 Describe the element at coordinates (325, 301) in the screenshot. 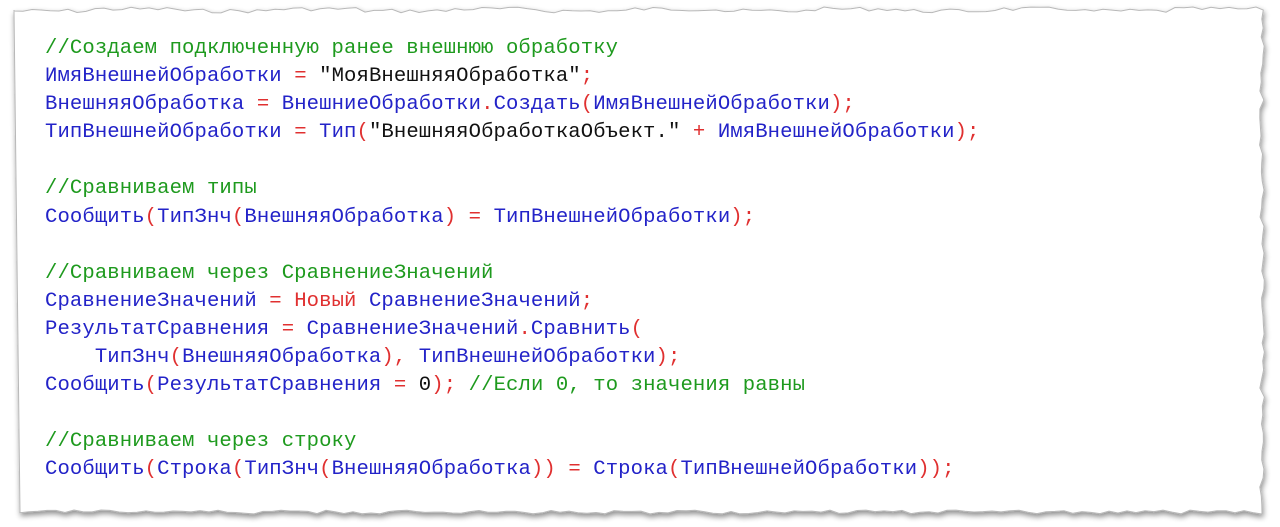

I see `code-keyword: Новый` at that location.